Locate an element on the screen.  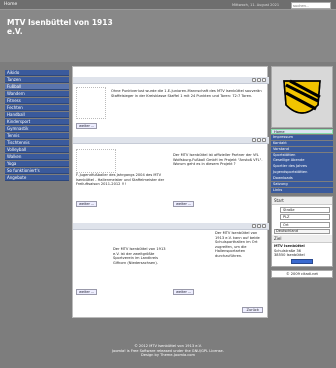
left-nav-item: Wandern is located at coordinates (37, 94).